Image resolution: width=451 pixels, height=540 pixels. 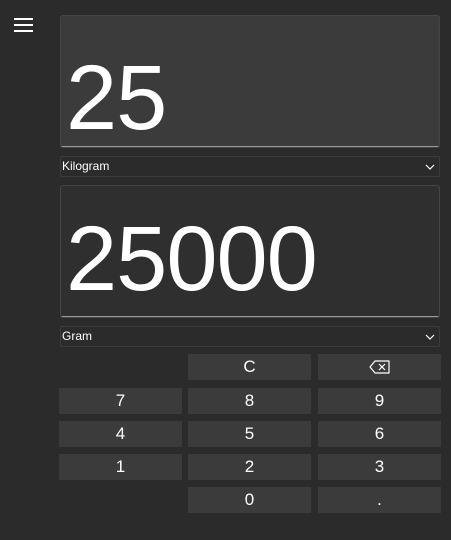 What do you see at coordinates (250, 316) in the screenshot?
I see `output-underline` at bounding box center [250, 316].